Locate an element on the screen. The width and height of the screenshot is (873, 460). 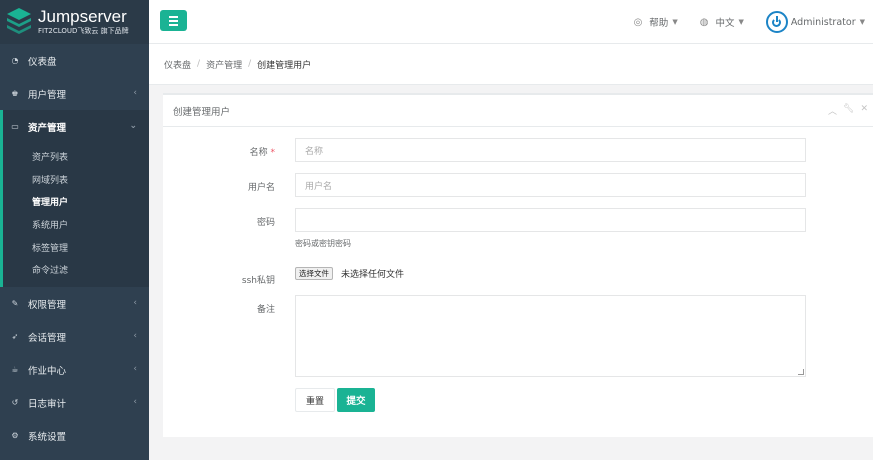
top-navbar: ◎ 帮助 ▼ ◍ 中文 ▼ Administrator ▼ is located at coordinates (511, 22).